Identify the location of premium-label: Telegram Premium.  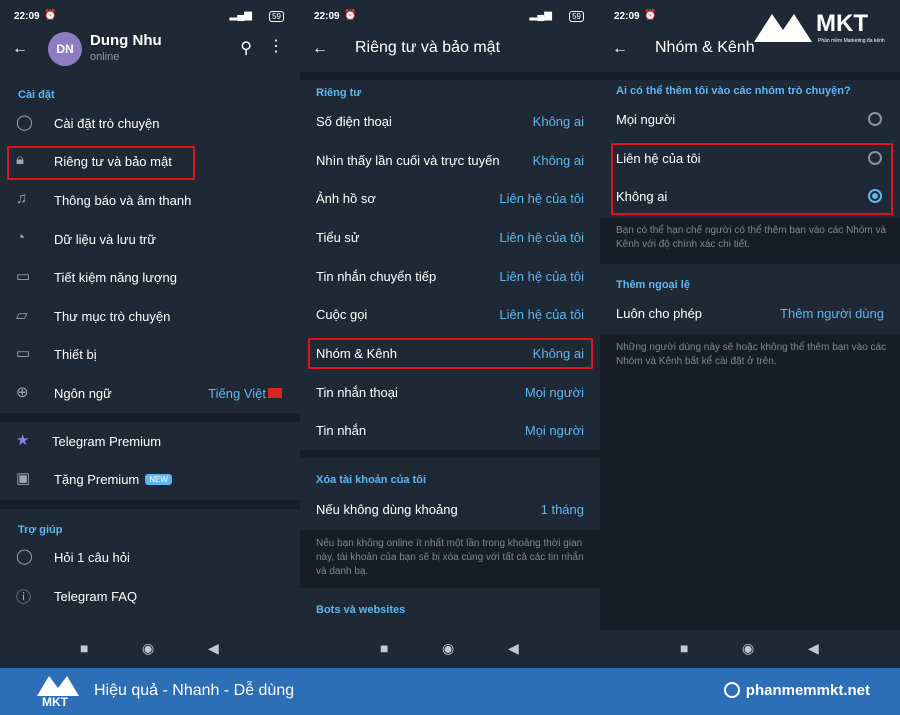
(107, 441).